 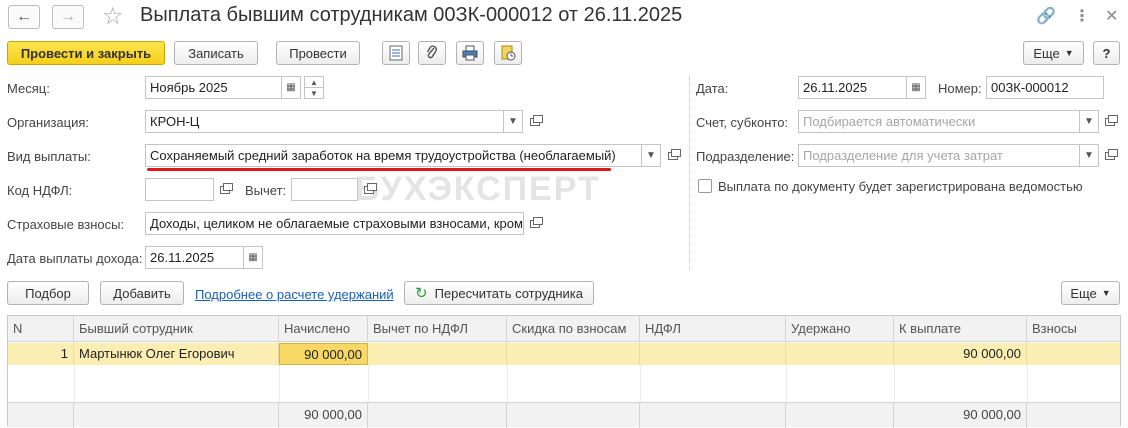 I want to click on date-calendar-button: ▦, so click(x=916, y=87).